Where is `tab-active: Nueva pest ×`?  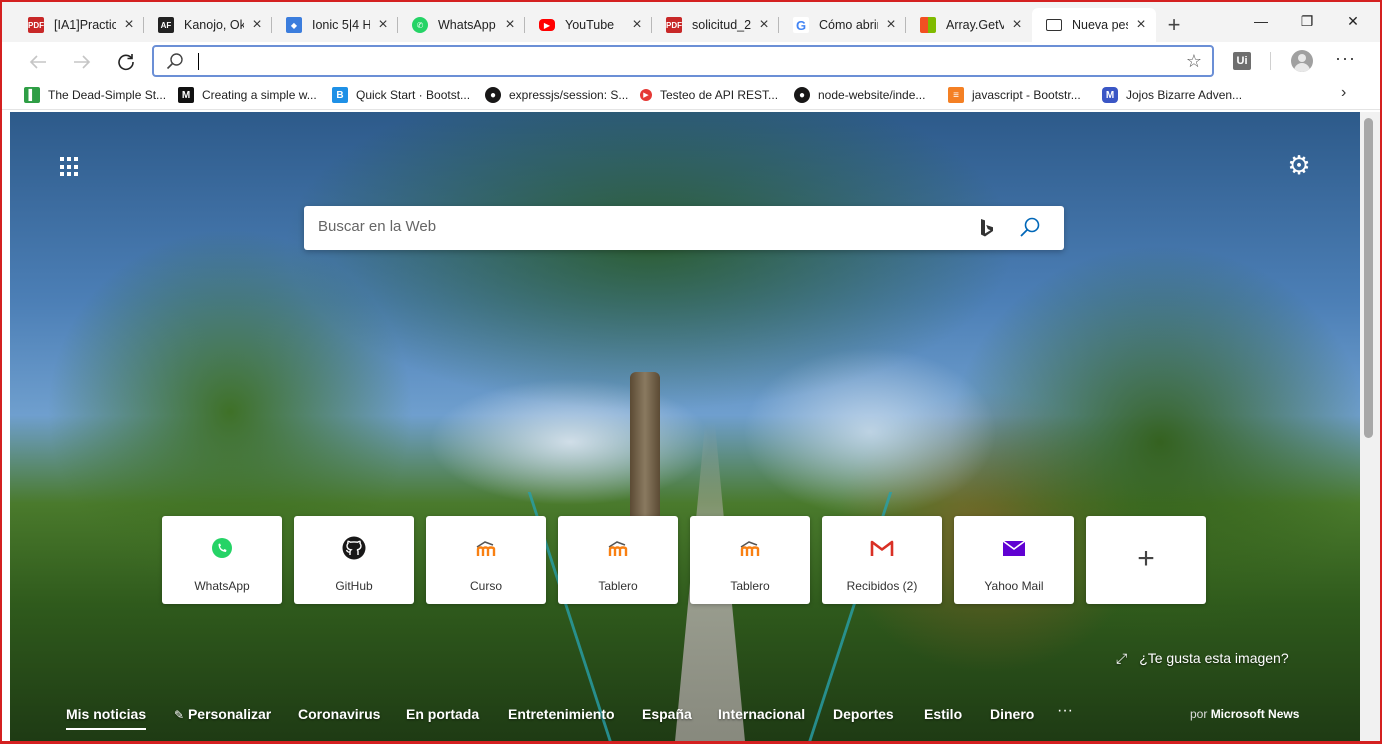
tab-active: Nueva pest × is located at coordinates (1094, 25).